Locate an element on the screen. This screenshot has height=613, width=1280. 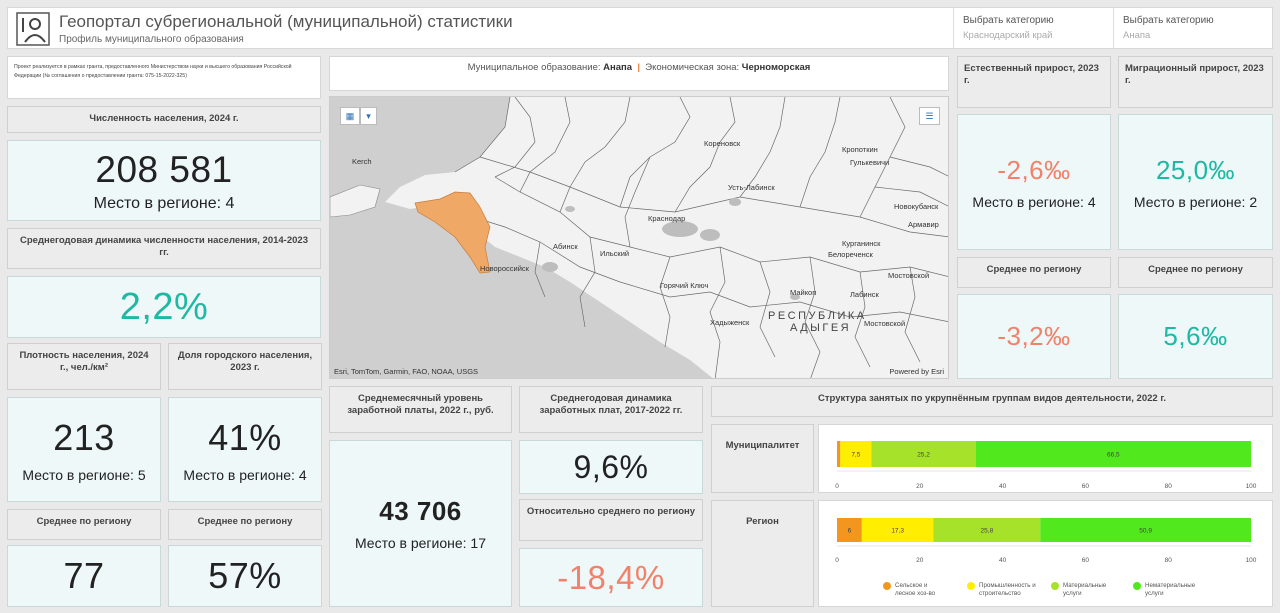
urban-avg-card: 57% is located at coordinates (245, 576).